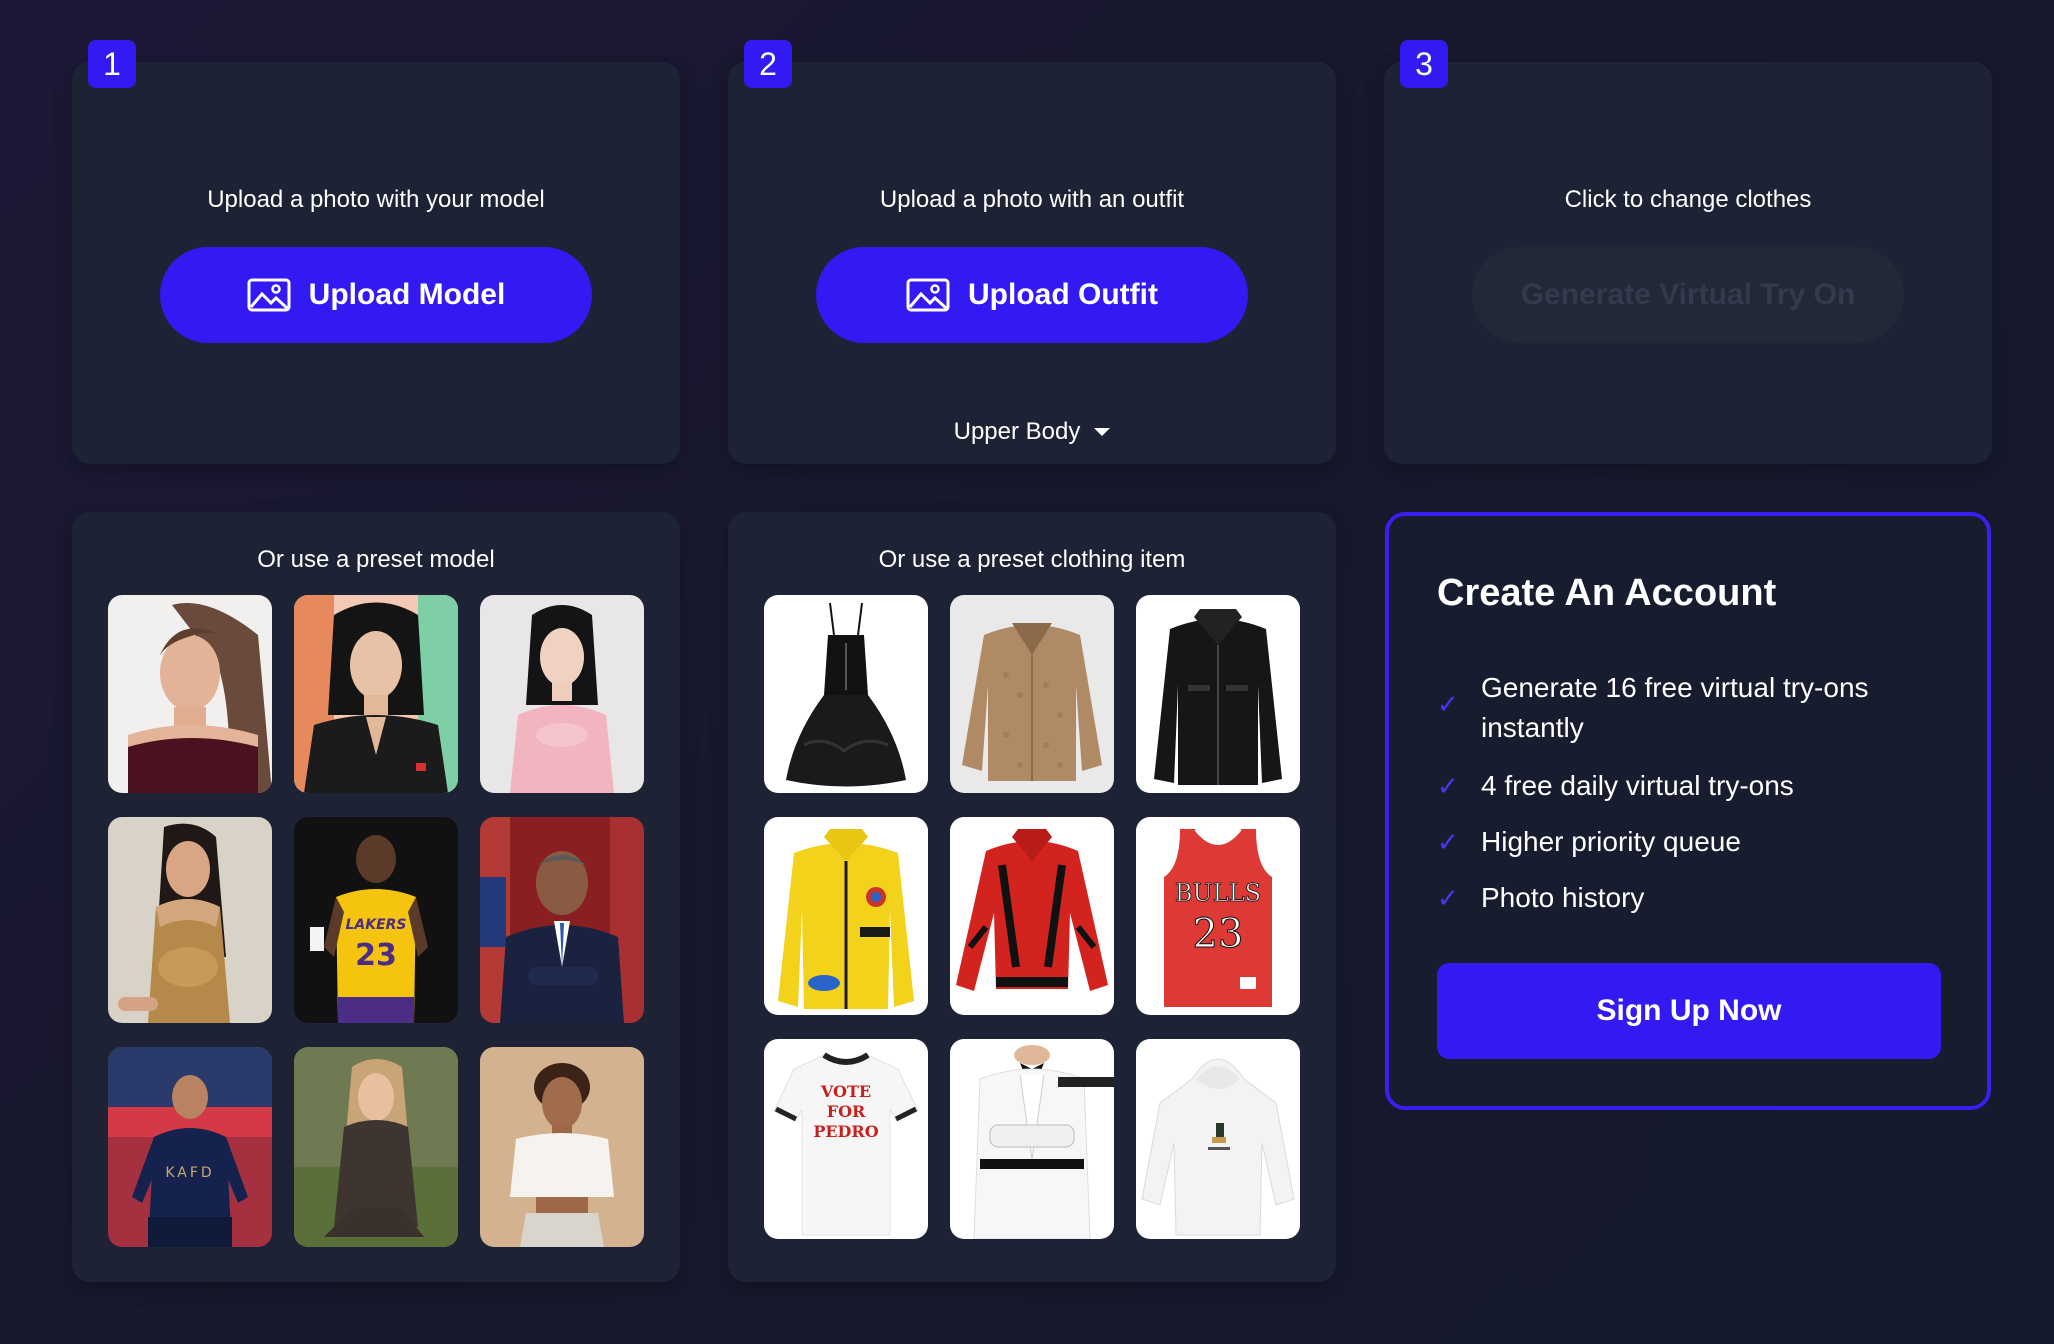 This screenshot has width=2054, height=1344. What do you see at coordinates (768, 64) in the screenshot?
I see `step-2-badge: 2` at bounding box center [768, 64].